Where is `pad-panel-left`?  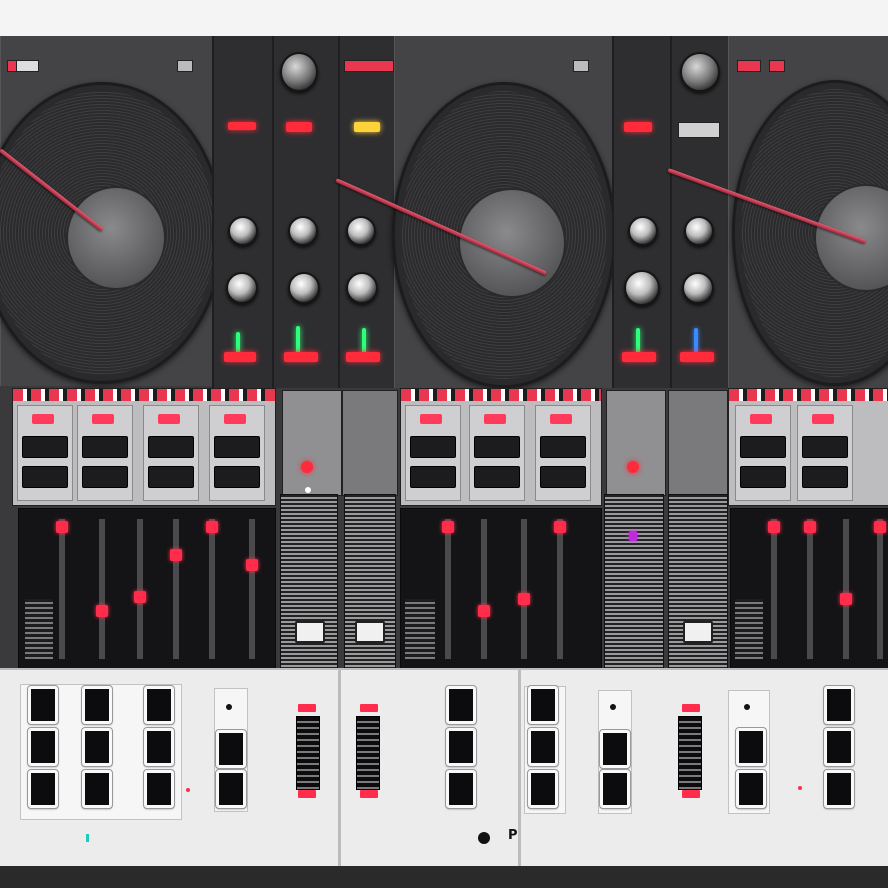 pad-panel-left is located at coordinates (144, 447).